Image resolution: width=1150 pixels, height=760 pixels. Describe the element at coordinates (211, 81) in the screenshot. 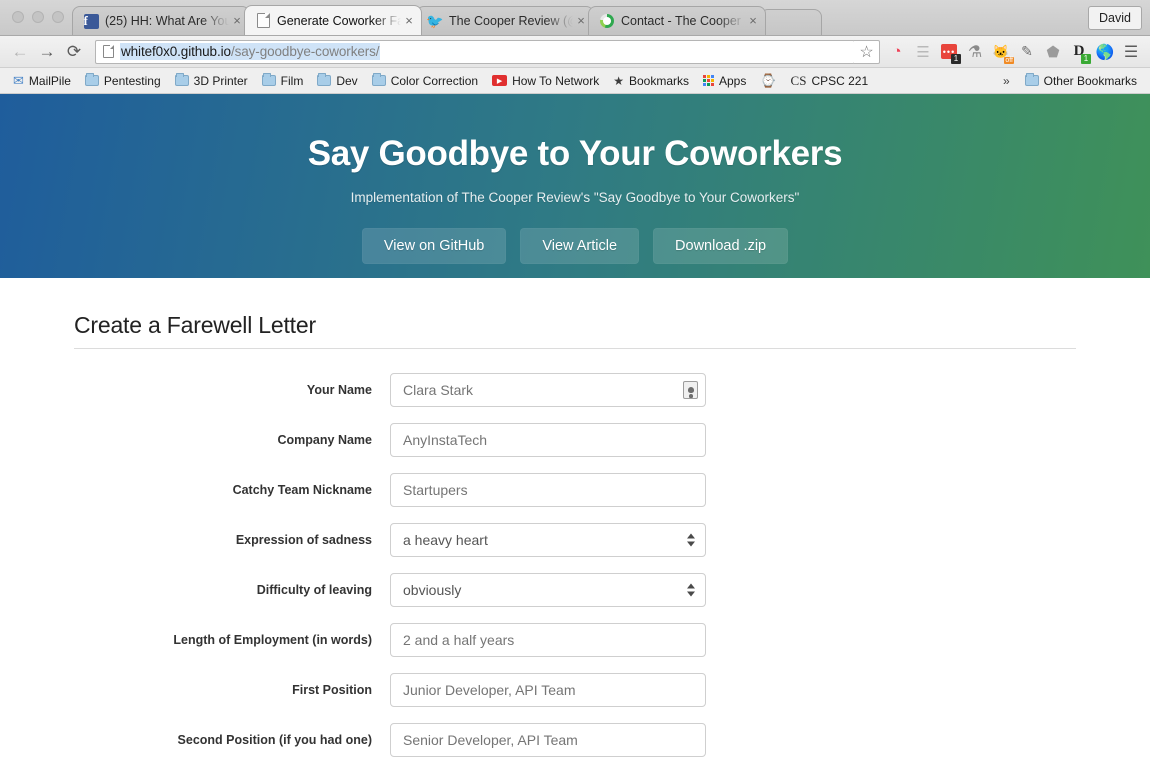

I see `bookmark-3d-printer: 3D Printer` at that location.